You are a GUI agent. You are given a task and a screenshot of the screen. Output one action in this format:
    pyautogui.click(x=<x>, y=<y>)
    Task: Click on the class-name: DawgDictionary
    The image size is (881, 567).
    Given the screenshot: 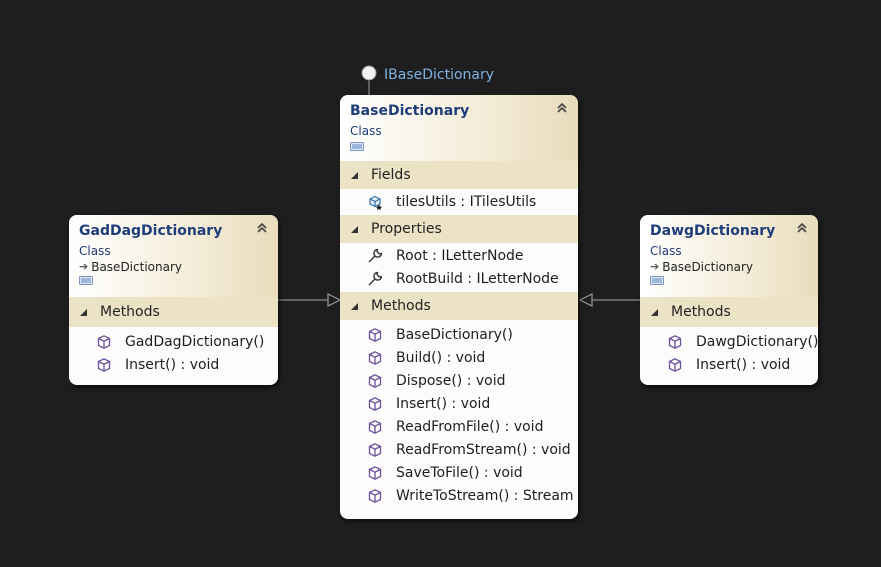 What is the action you would take?
    pyautogui.click(x=713, y=231)
    